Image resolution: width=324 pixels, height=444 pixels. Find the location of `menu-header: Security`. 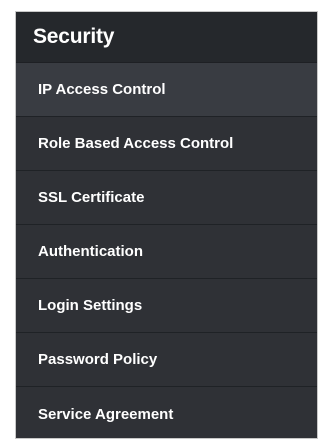

menu-header: Security is located at coordinates (166, 37).